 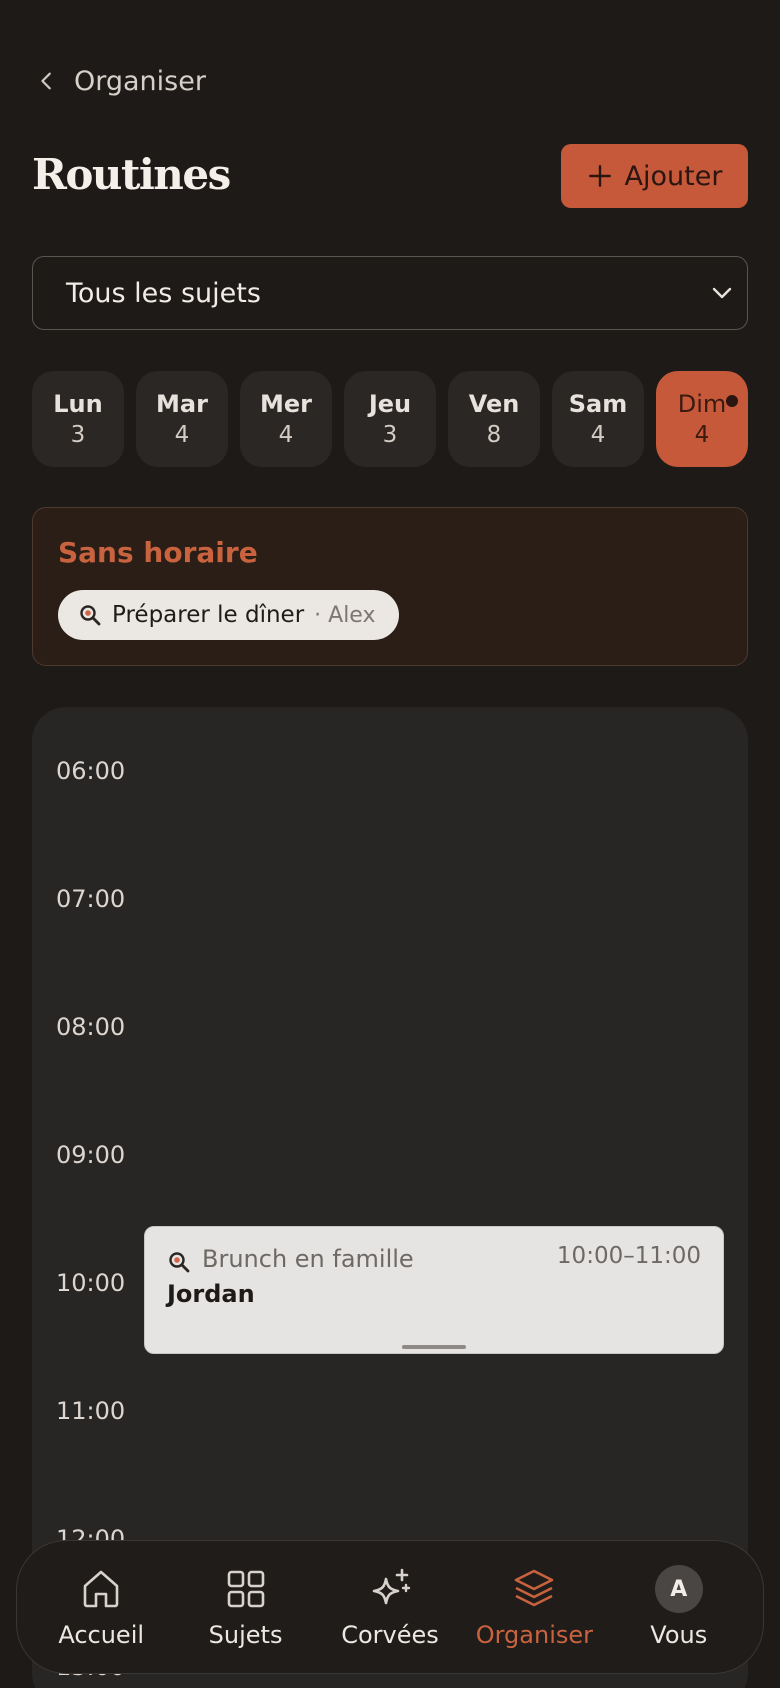 I want to click on unscheduled-heading: Sans horaire, so click(x=158, y=552).